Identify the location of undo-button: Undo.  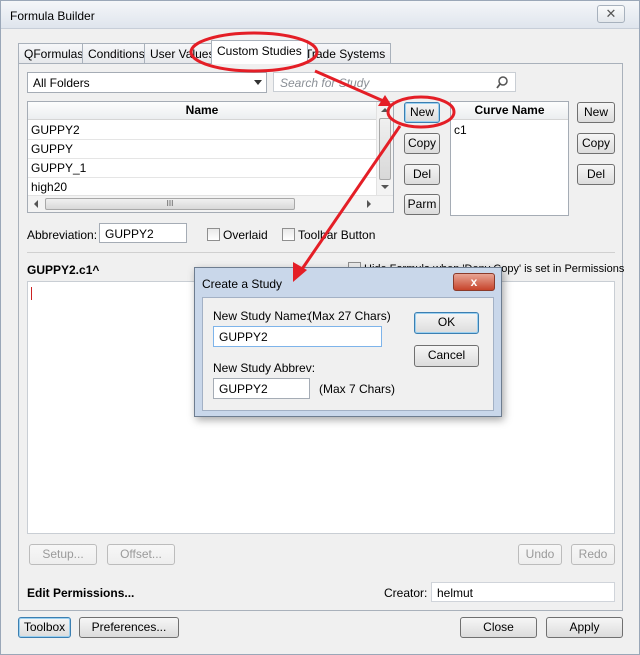
(540, 554).